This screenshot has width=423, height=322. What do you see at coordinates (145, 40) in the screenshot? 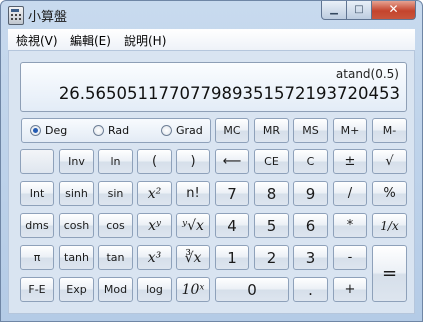
I see `menu-help: 說明(H)` at bounding box center [145, 40].